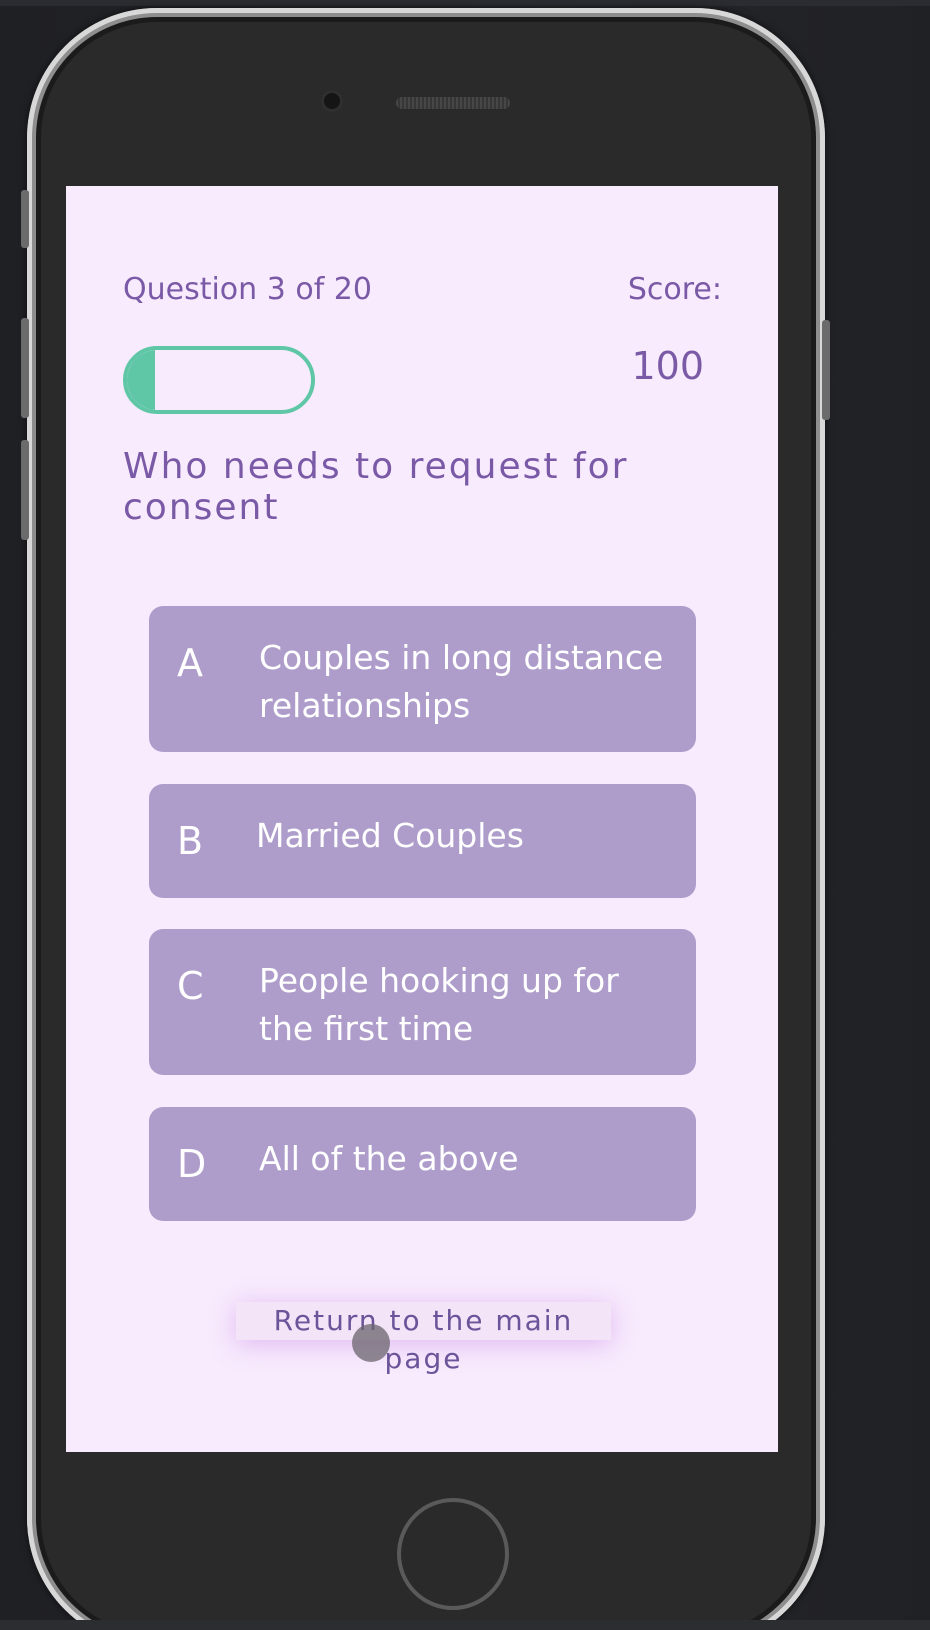 This screenshot has width=930, height=1630. What do you see at coordinates (376, 487) in the screenshot?
I see `question-text: Who needs to request for consent` at bounding box center [376, 487].